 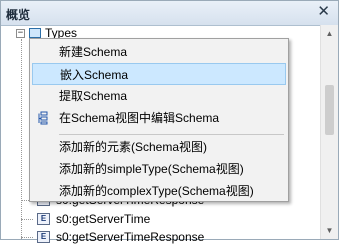 I want to click on menu-item-label: 提取Schema, so click(x=93, y=96).